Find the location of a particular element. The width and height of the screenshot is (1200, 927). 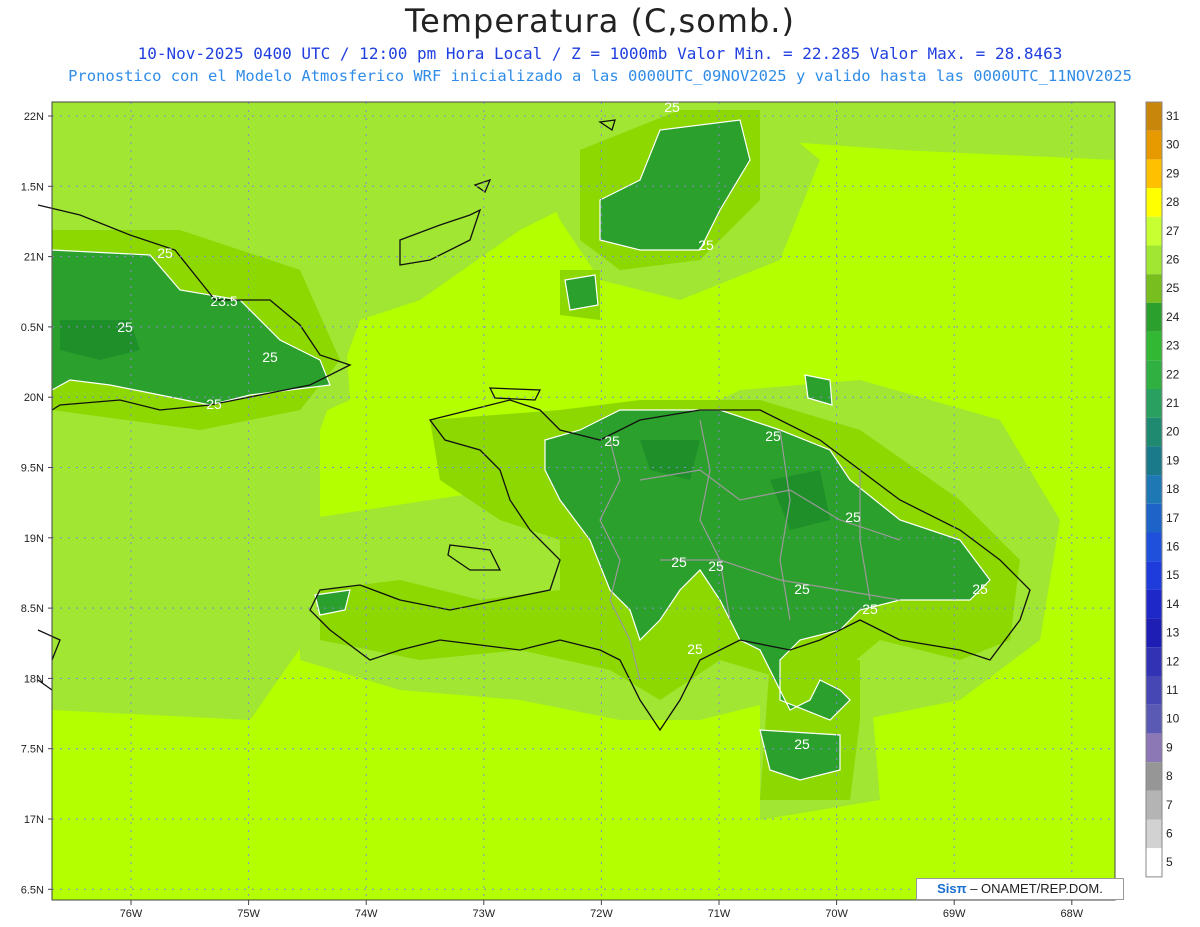

lon-label: 72W is located at coordinates (601, 914).